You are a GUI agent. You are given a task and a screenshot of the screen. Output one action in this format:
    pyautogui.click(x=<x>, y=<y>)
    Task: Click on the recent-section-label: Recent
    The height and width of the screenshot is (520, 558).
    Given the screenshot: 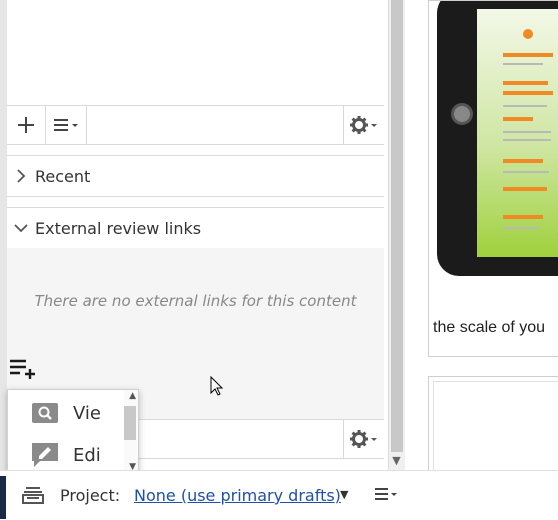 What is the action you would take?
    pyautogui.click(x=63, y=176)
    